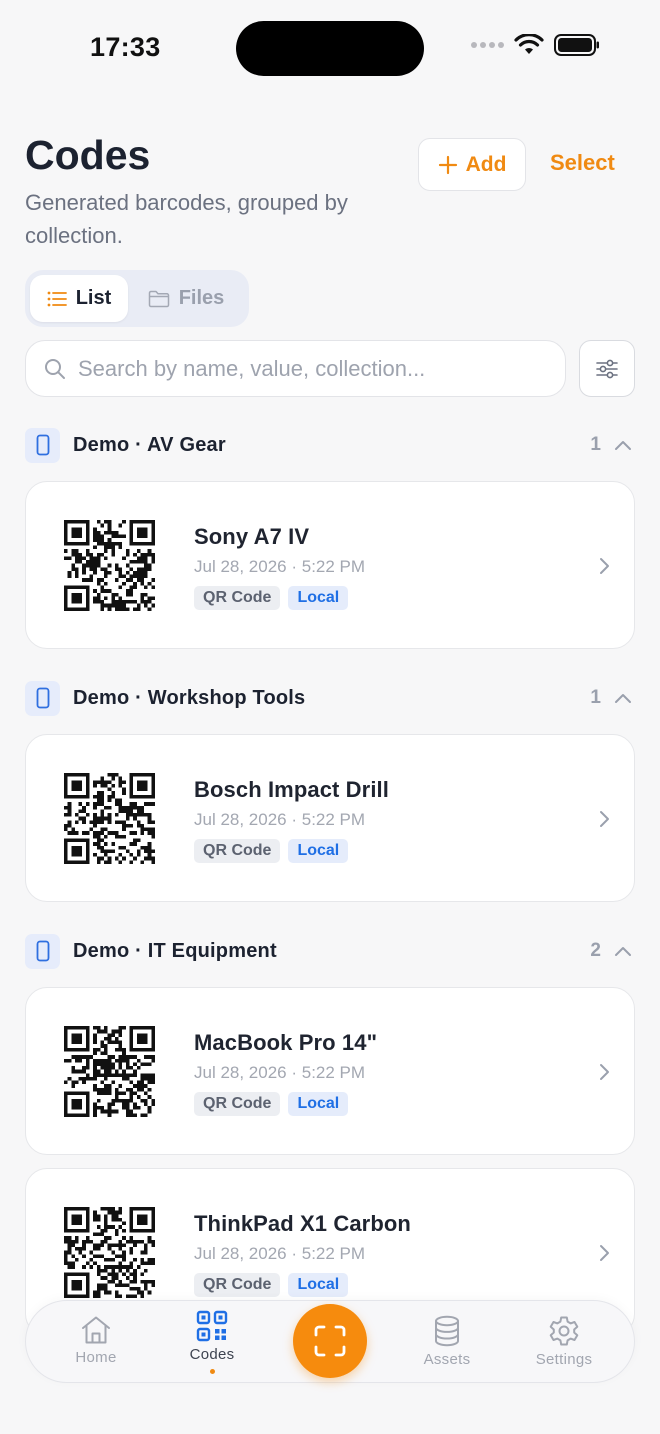 The width and height of the screenshot is (660, 1434). I want to click on view-toggle: List Files, so click(137, 298).